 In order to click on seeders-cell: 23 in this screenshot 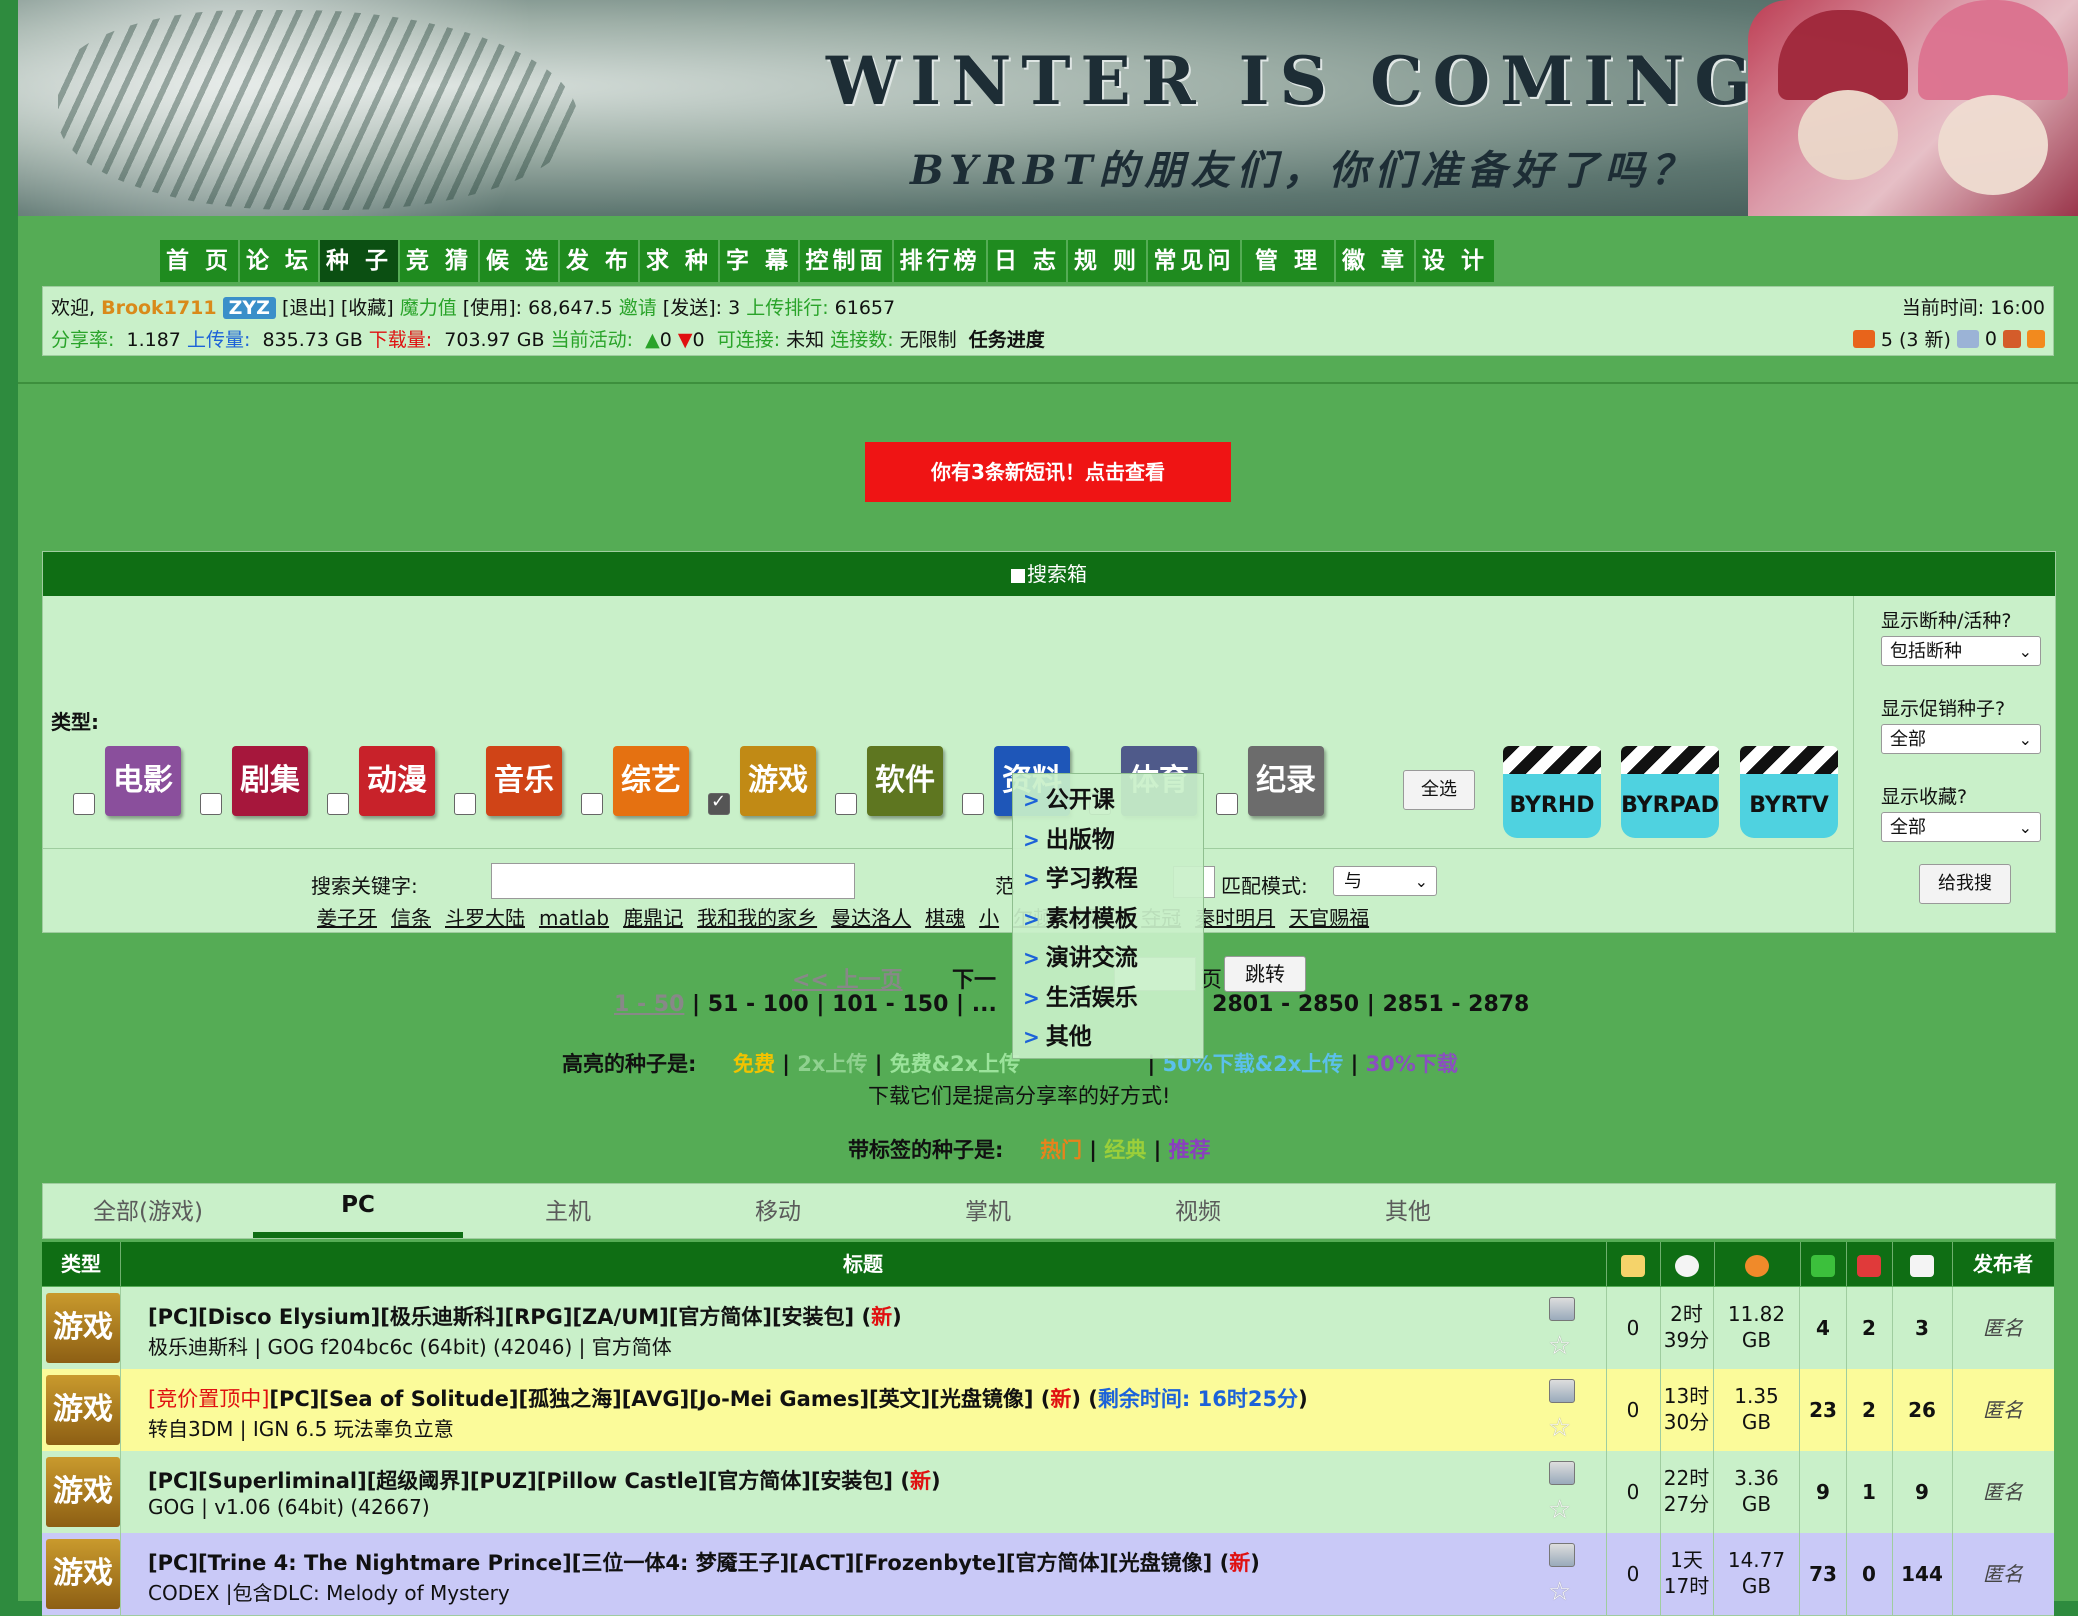, I will do `click(1823, 1410)`.